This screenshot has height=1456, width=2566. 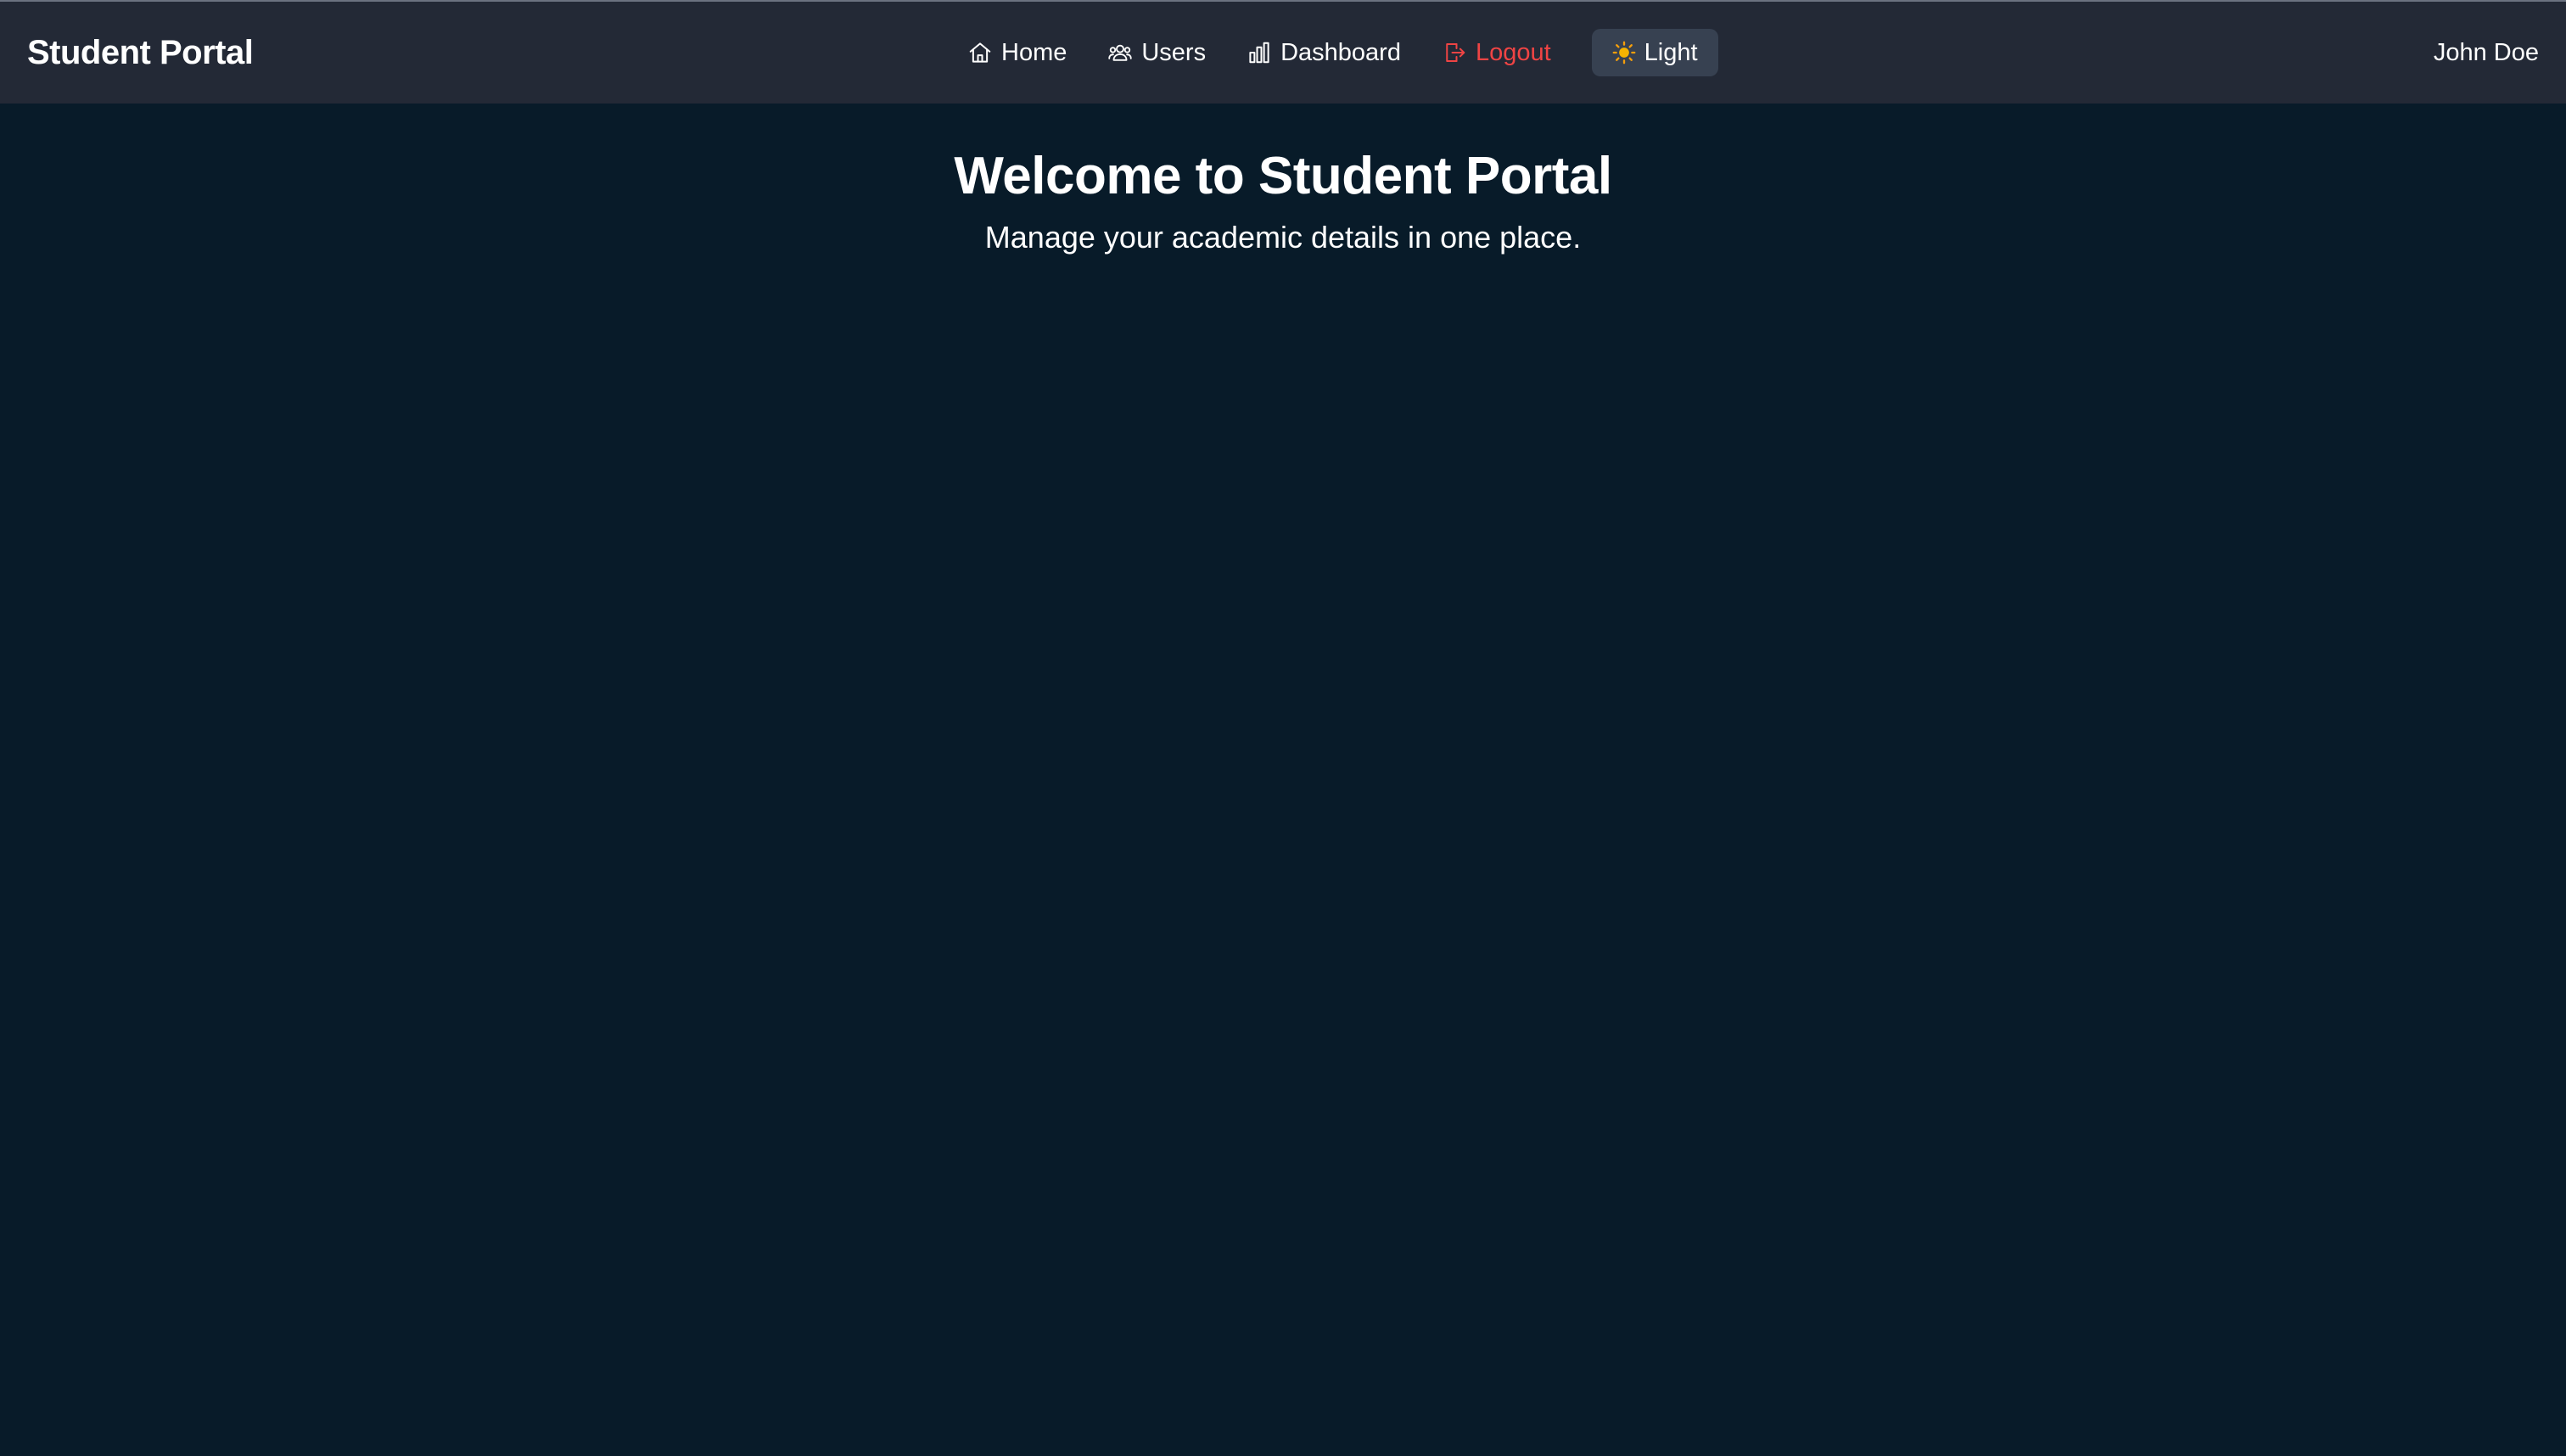 I want to click on users-icon, so click(x=1120, y=52).